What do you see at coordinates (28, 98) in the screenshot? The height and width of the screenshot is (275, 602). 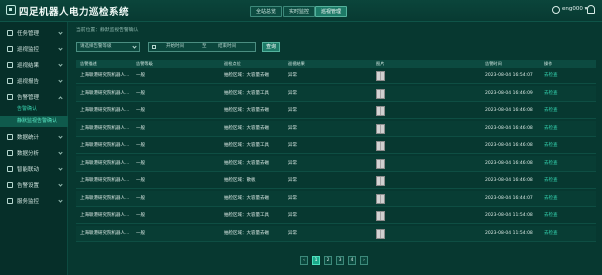 I see `sidebar-item-label: 告警管理` at bounding box center [28, 98].